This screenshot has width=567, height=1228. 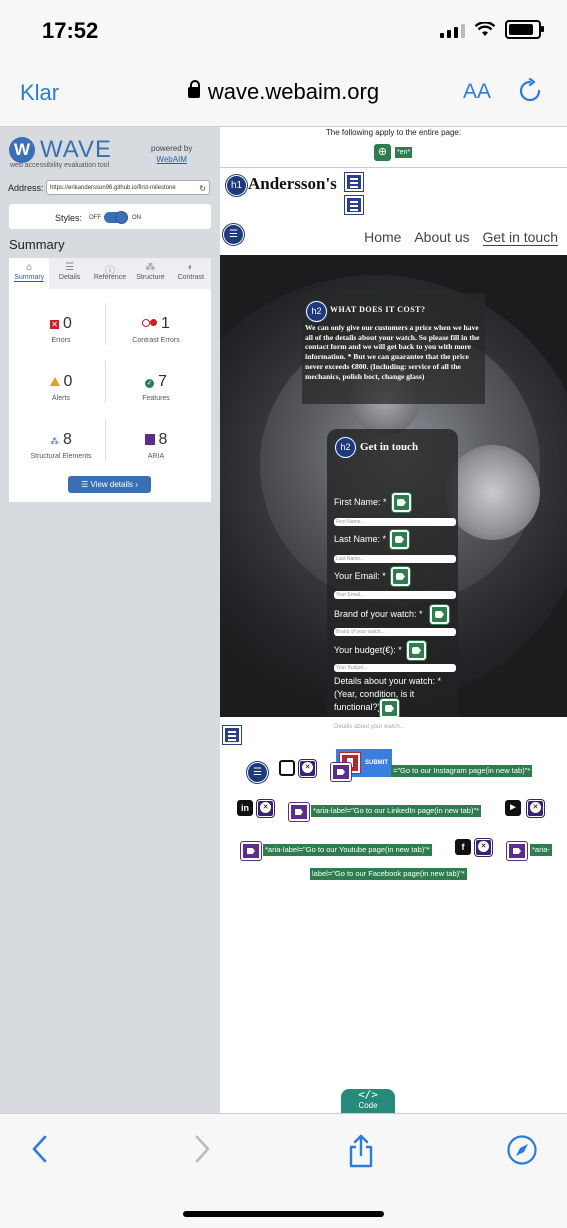 What do you see at coordinates (463, 847) in the screenshot?
I see `facebook-icon: f` at bounding box center [463, 847].